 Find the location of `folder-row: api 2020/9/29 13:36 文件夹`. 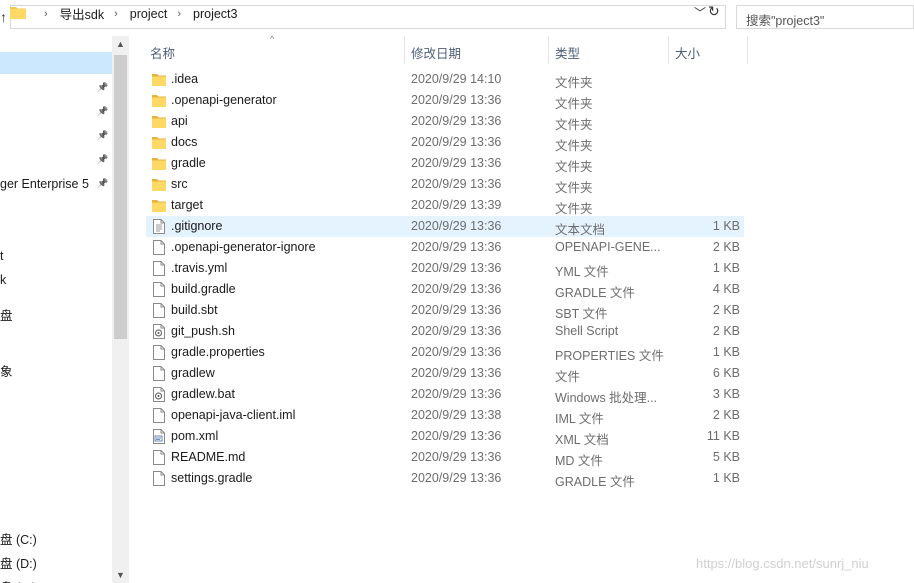

folder-row: api 2020/9/29 13:36 文件夹 is located at coordinates (445, 121).